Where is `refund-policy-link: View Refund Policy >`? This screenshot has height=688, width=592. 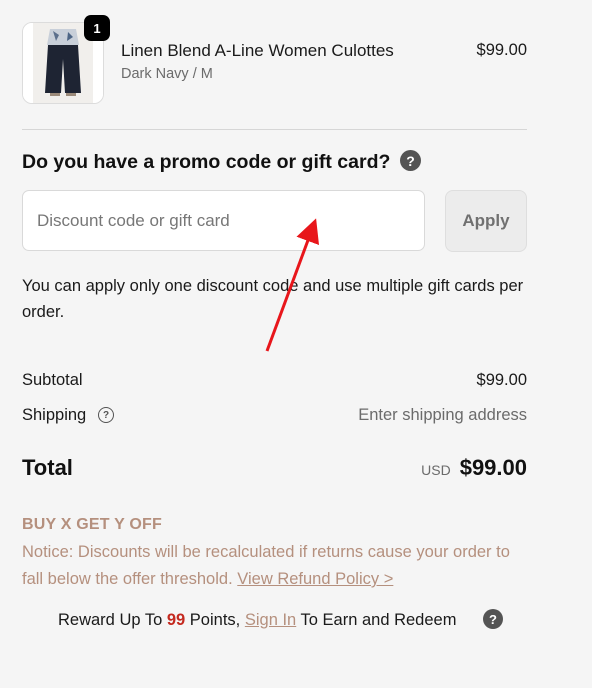 refund-policy-link: View Refund Policy > is located at coordinates (315, 579).